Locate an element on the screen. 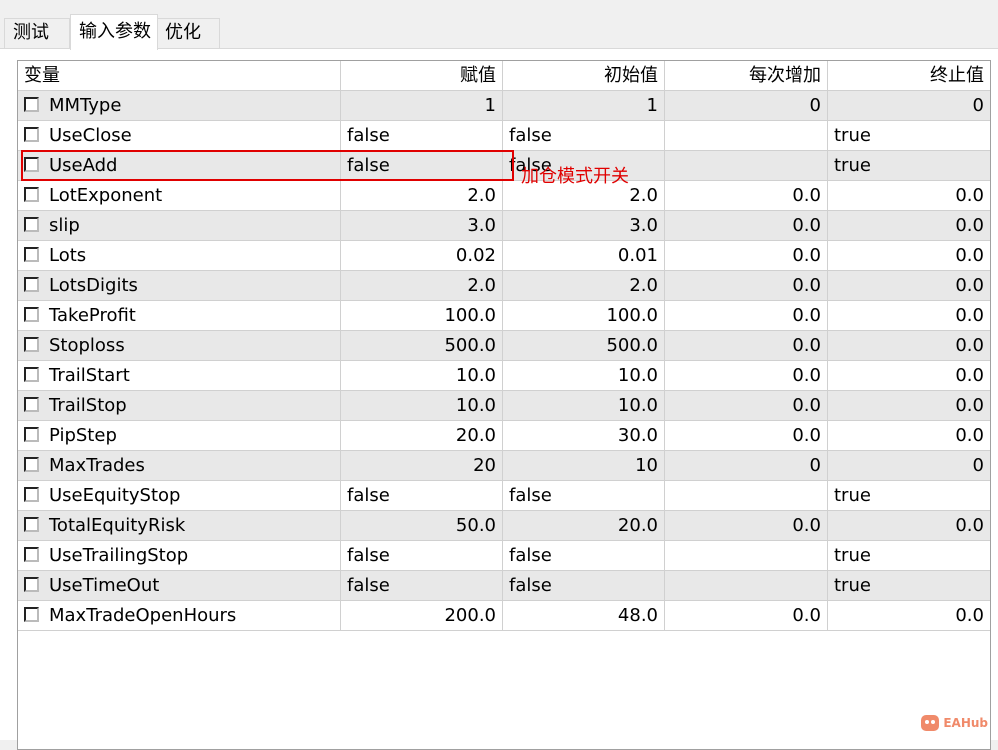  table-row: PipStep 20.0 30.0 0.0 0.0 is located at coordinates (504, 436).